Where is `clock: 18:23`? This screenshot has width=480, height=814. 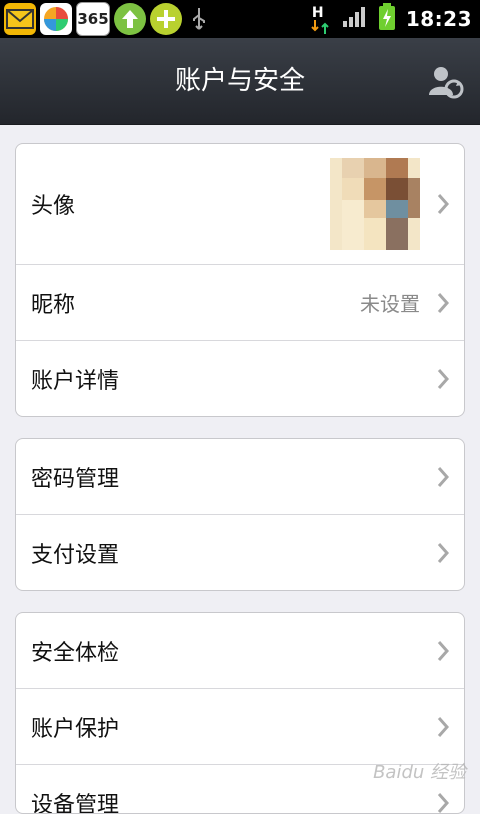 clock: 18:23 is located at coordinates (438, 19).